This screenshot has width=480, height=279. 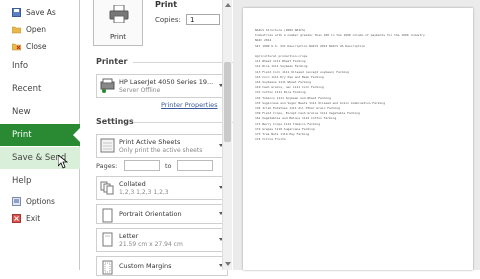 I want to click on print-button-label: Print, so click(x=118, y=37).